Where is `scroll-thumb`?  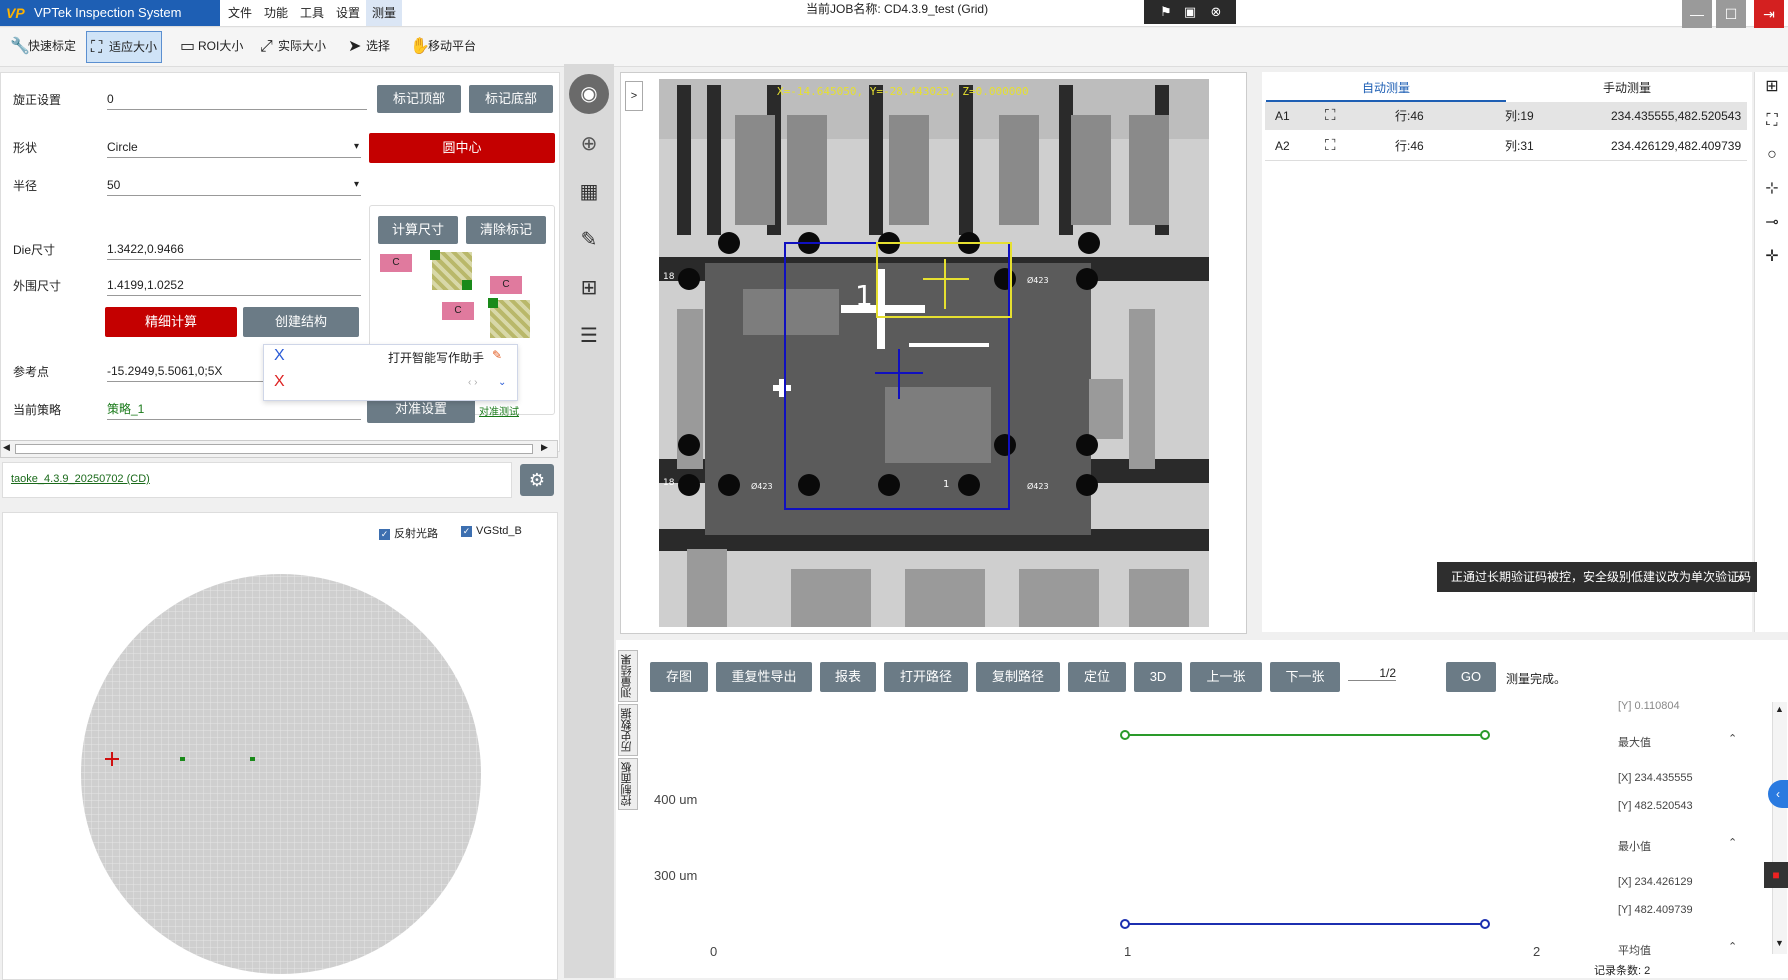 scroll-thumb is located at coordinates (274, 449).